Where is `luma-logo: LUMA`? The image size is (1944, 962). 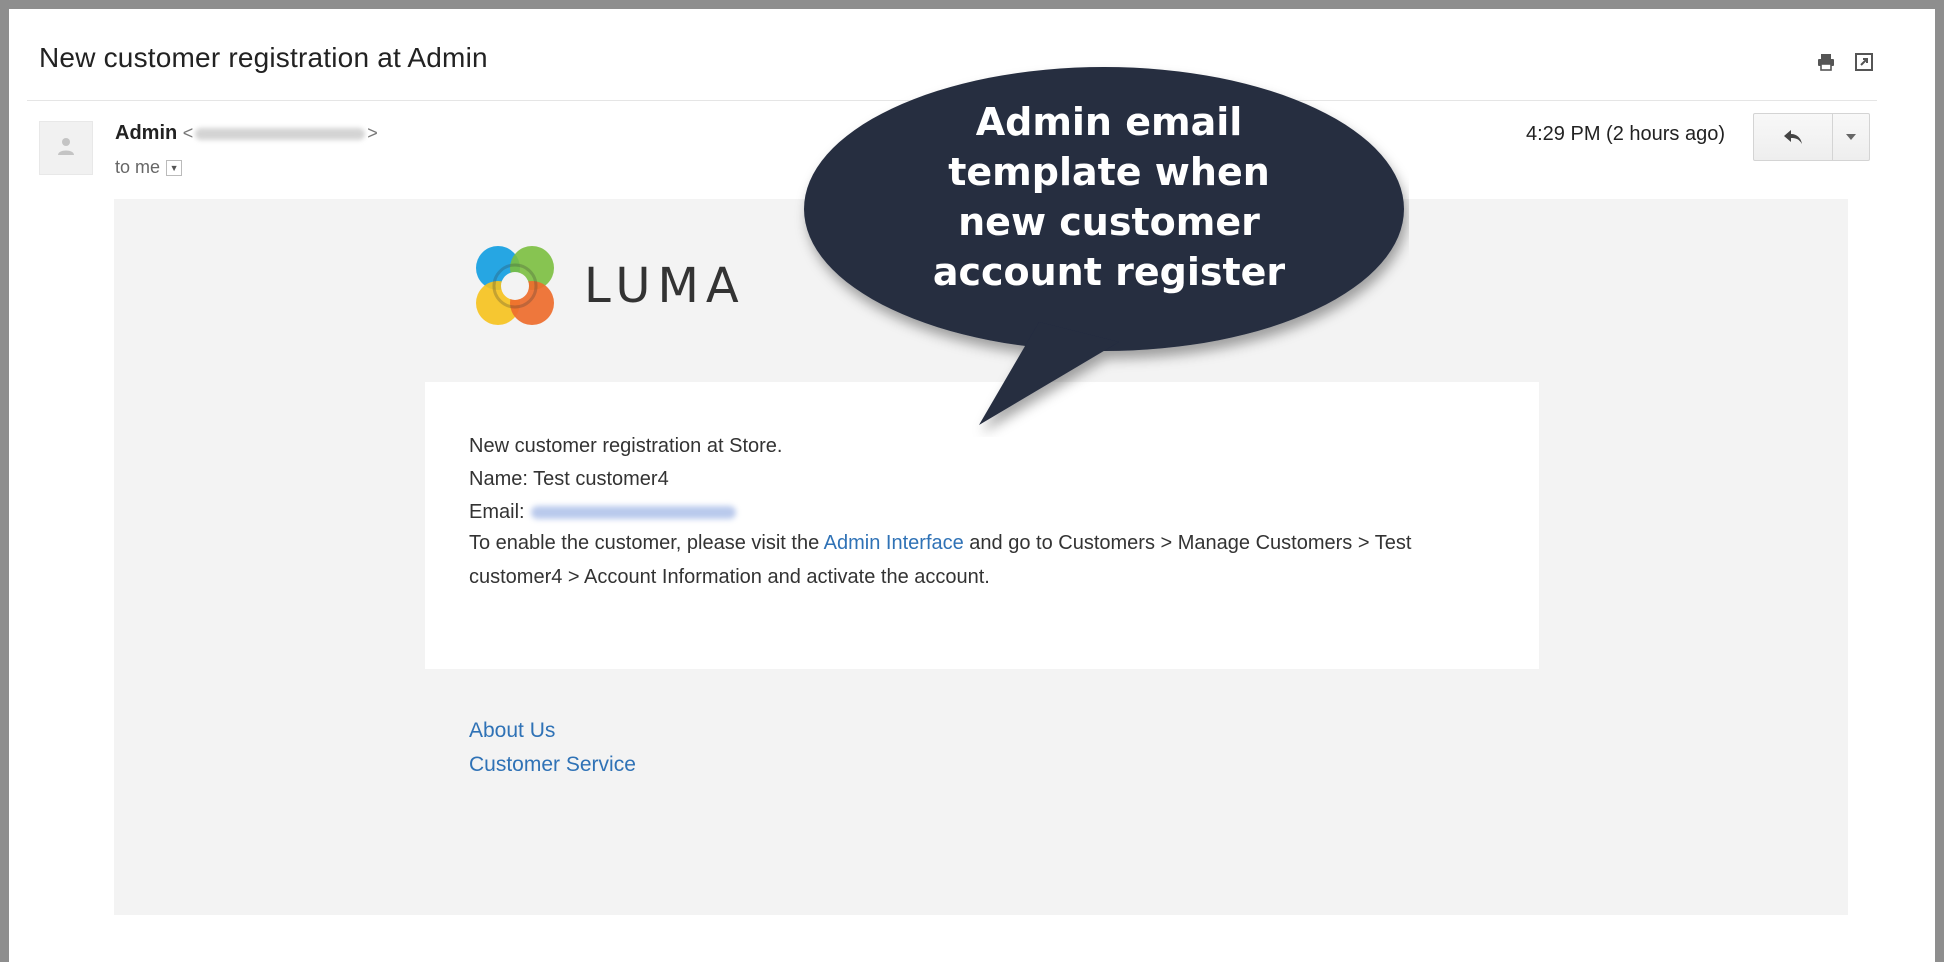 luma-logo: LUMA is located at coordinates (608, 286).